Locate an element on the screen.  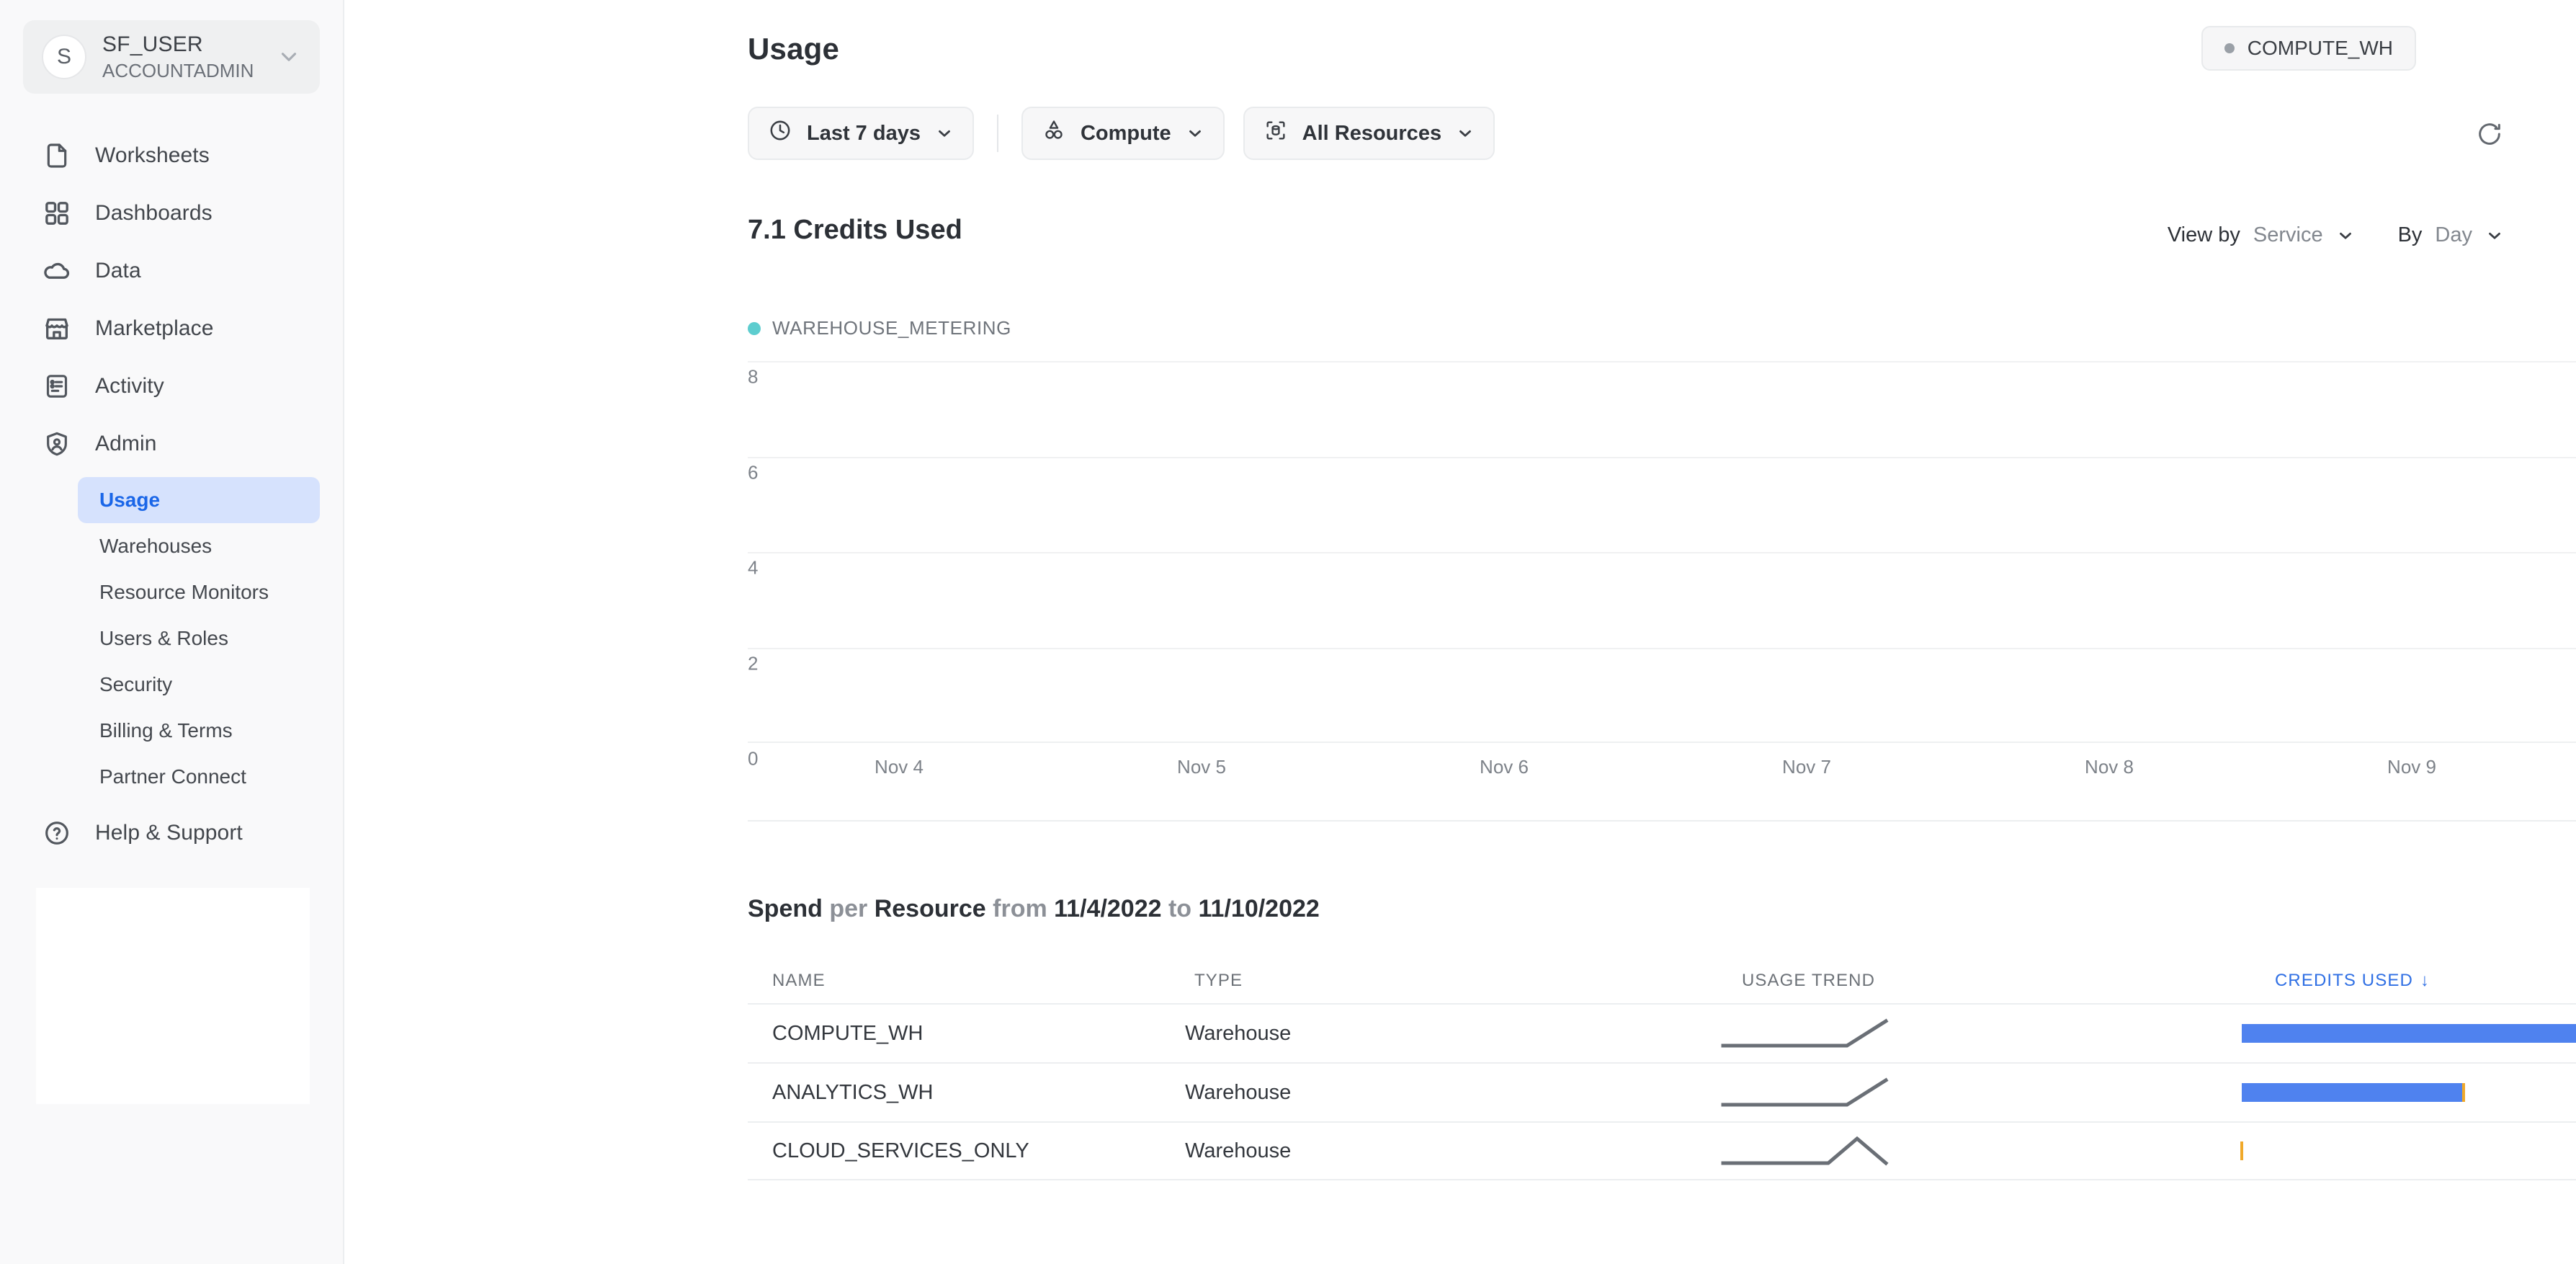
credits-bar-fill is located at coordinates (2409, 1034).